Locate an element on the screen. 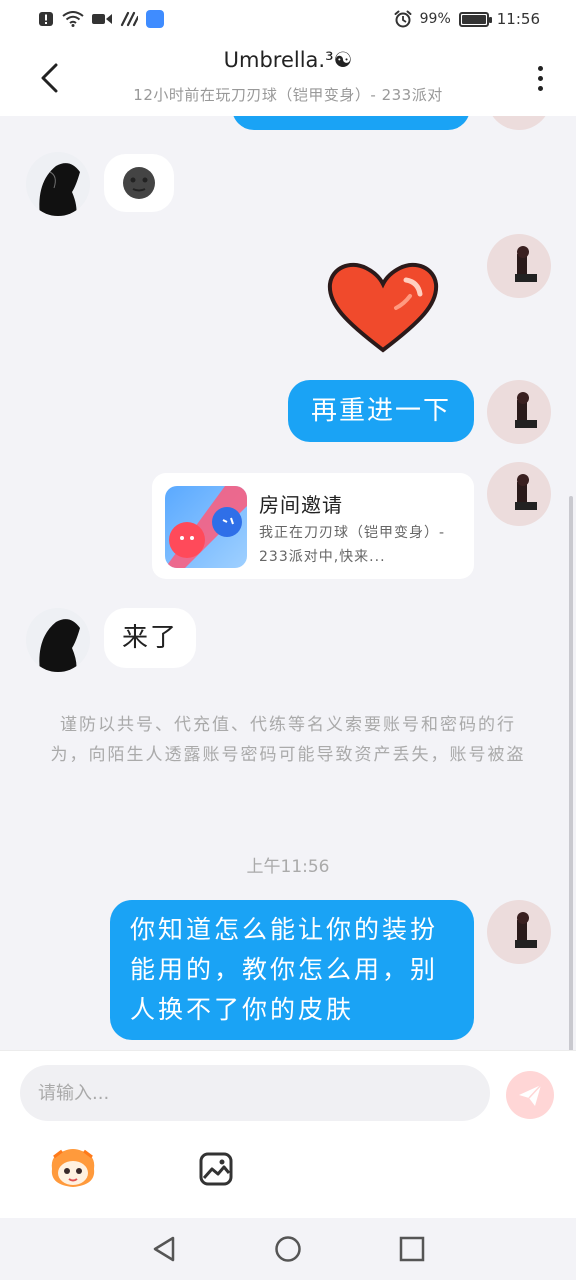 The width and height of the screenshot is (576, 1280). more-options-button is located at coordinates (540, 78).